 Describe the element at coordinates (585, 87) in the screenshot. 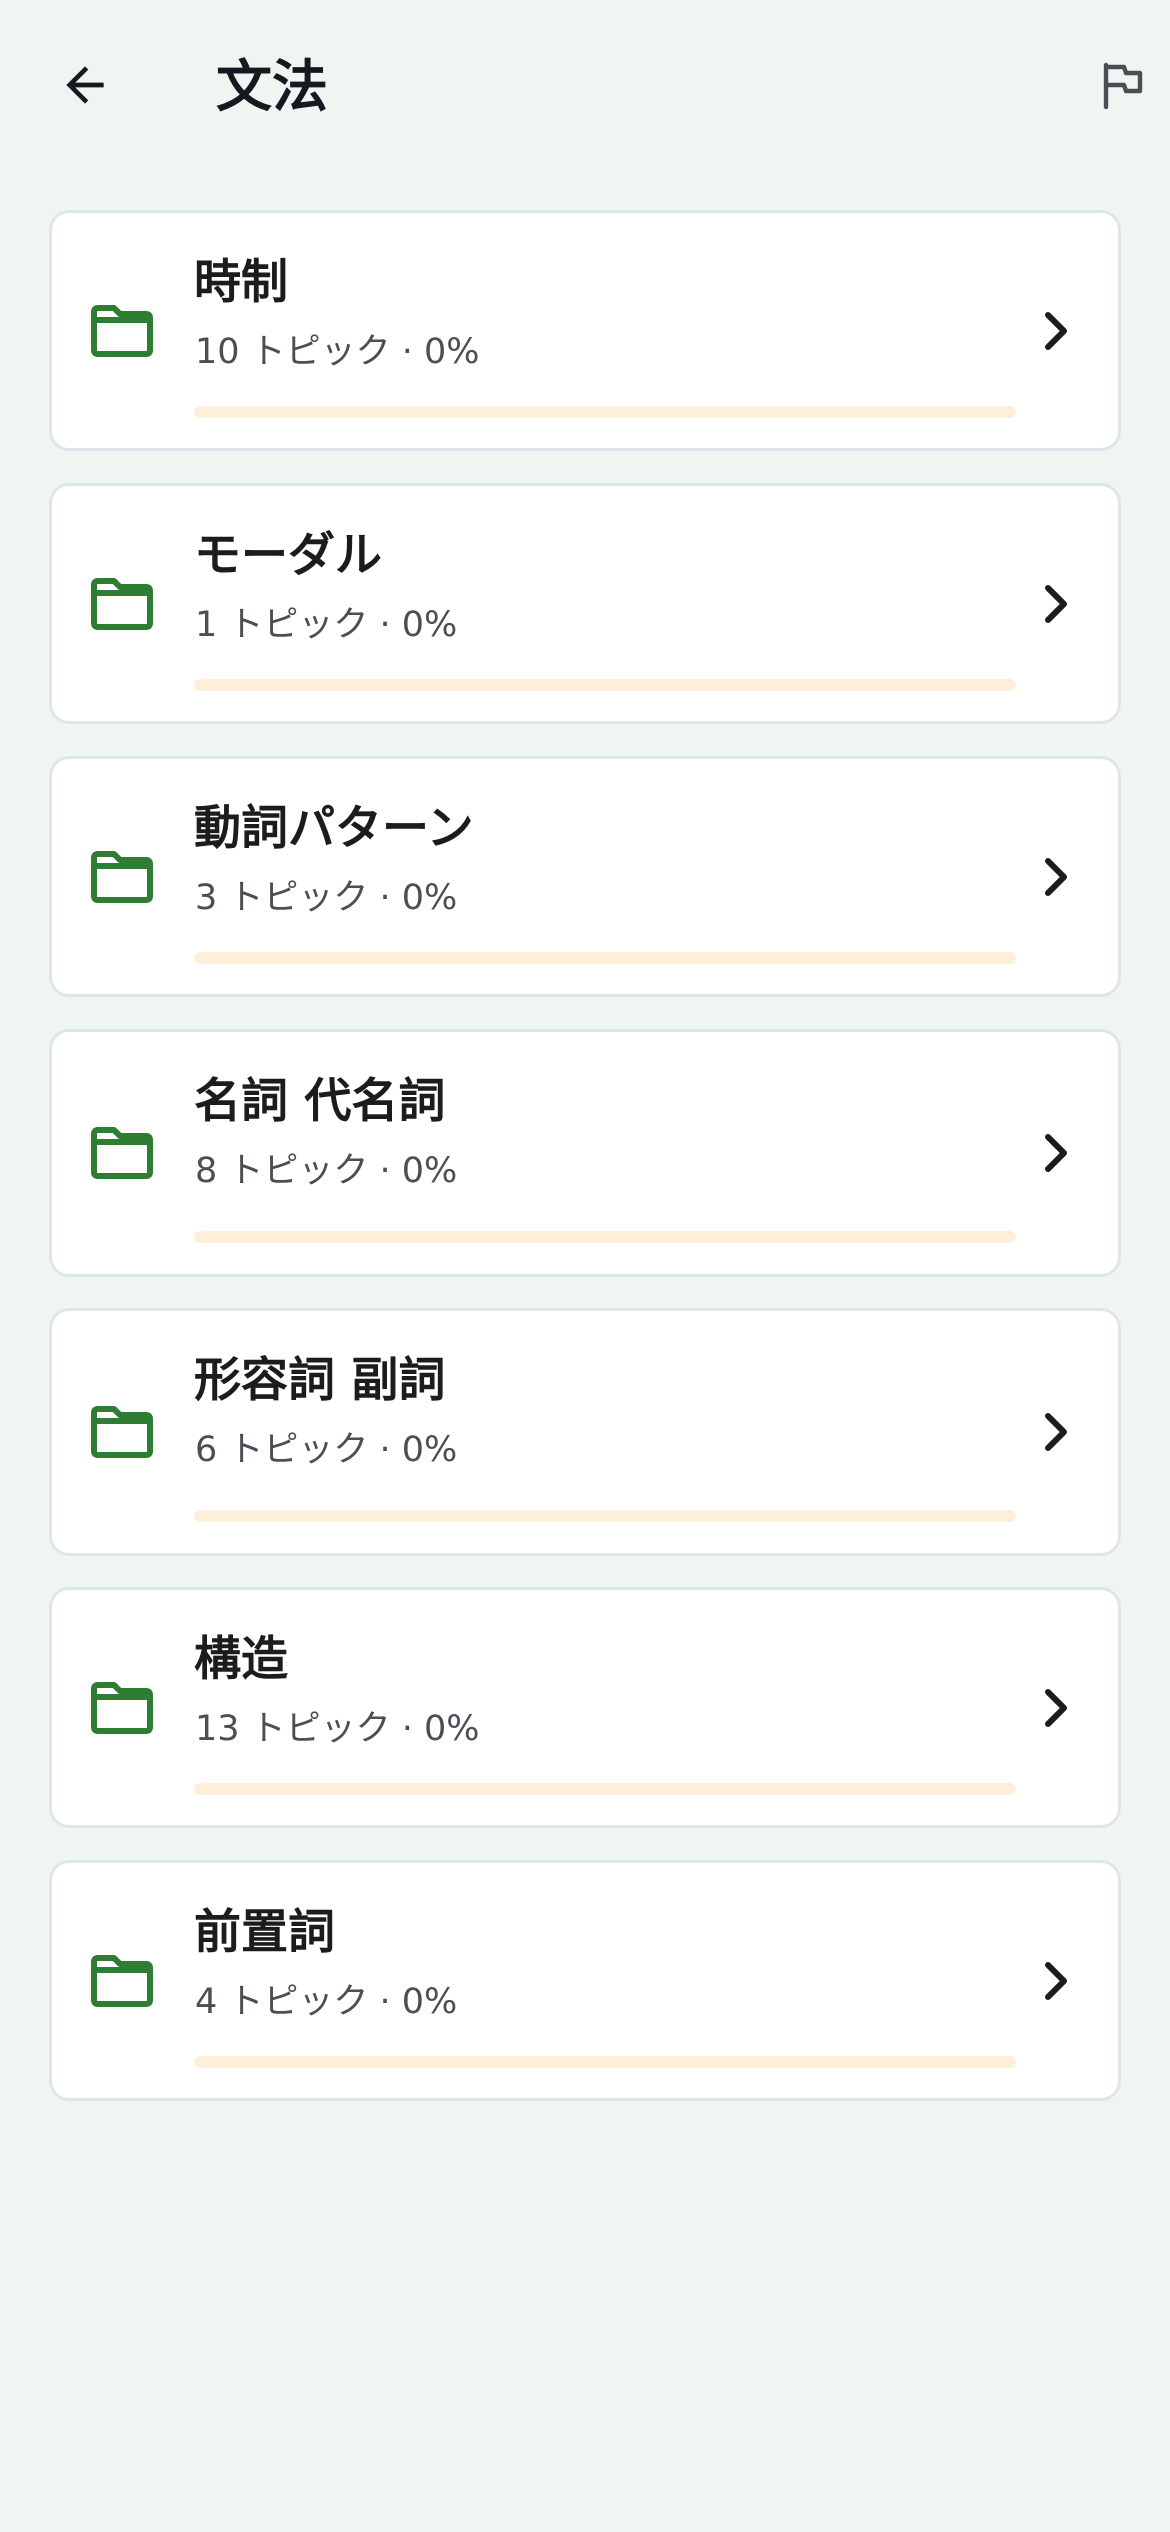

I see `app-bar: 文法` at that location.